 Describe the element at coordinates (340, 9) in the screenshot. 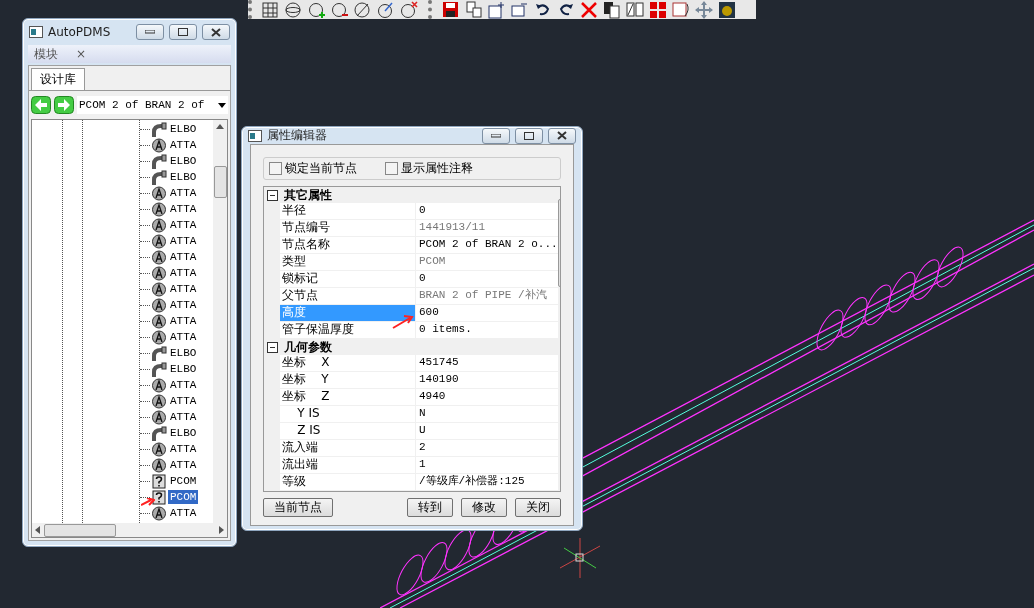

I see `remove-sphere-icon` at that location.